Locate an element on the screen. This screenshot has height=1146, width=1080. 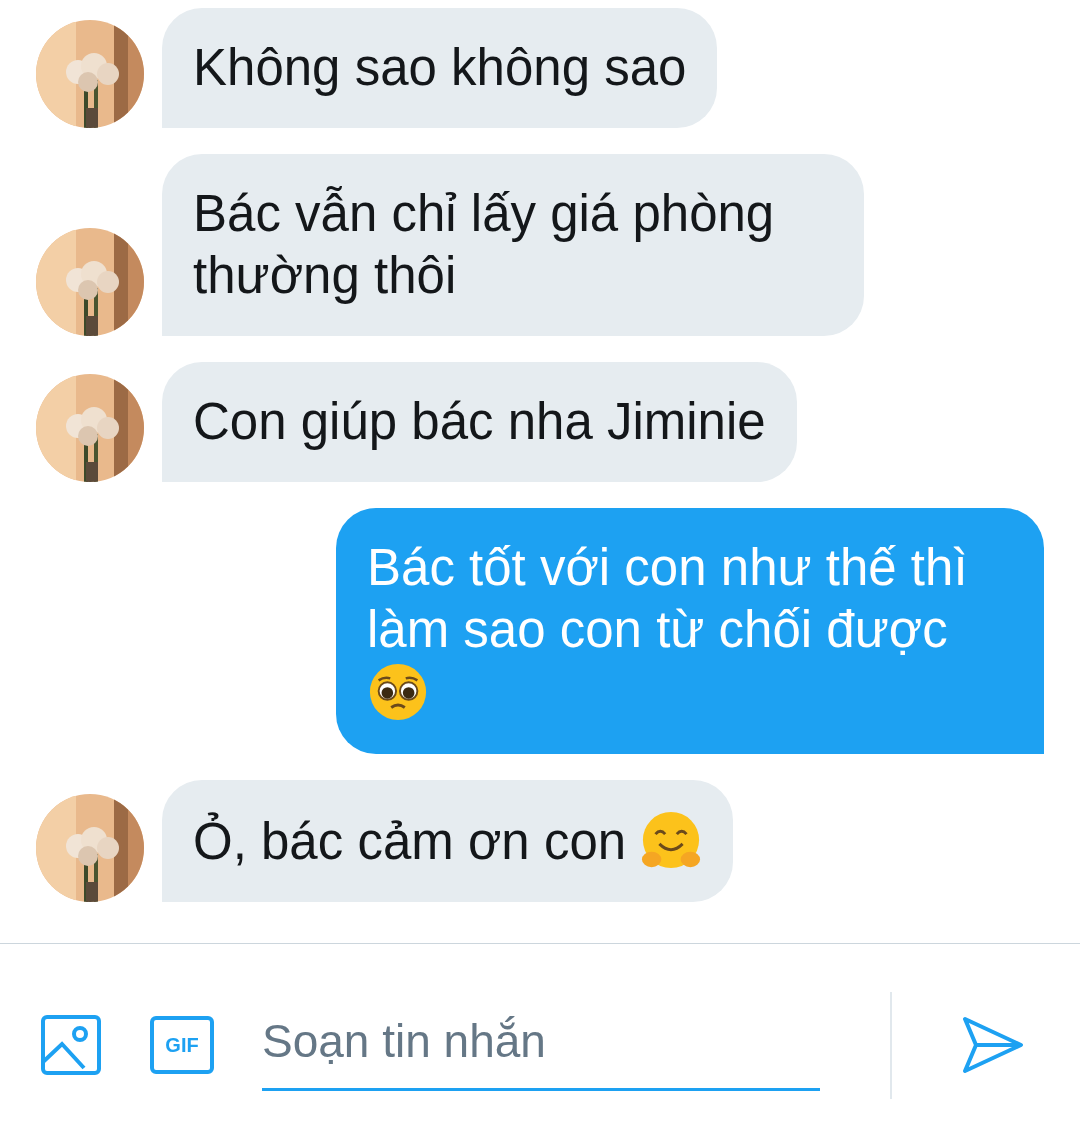
gif-button: GIF is located at coordinates (182, 1045).